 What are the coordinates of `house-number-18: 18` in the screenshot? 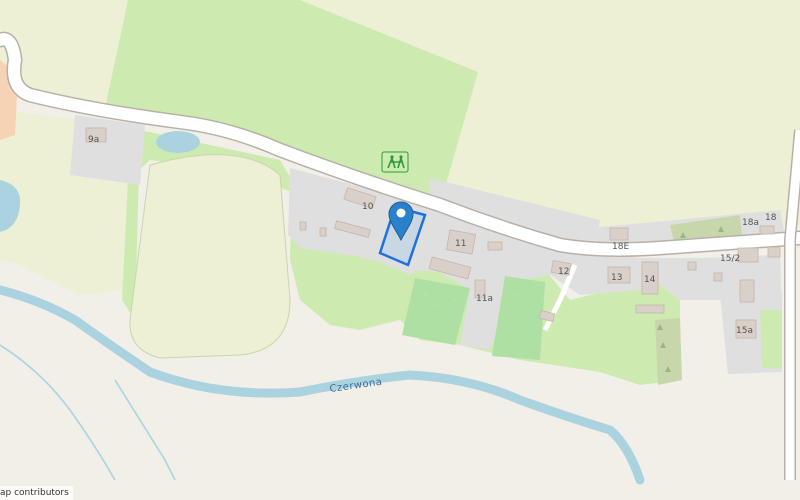 It's located at (771, 218).